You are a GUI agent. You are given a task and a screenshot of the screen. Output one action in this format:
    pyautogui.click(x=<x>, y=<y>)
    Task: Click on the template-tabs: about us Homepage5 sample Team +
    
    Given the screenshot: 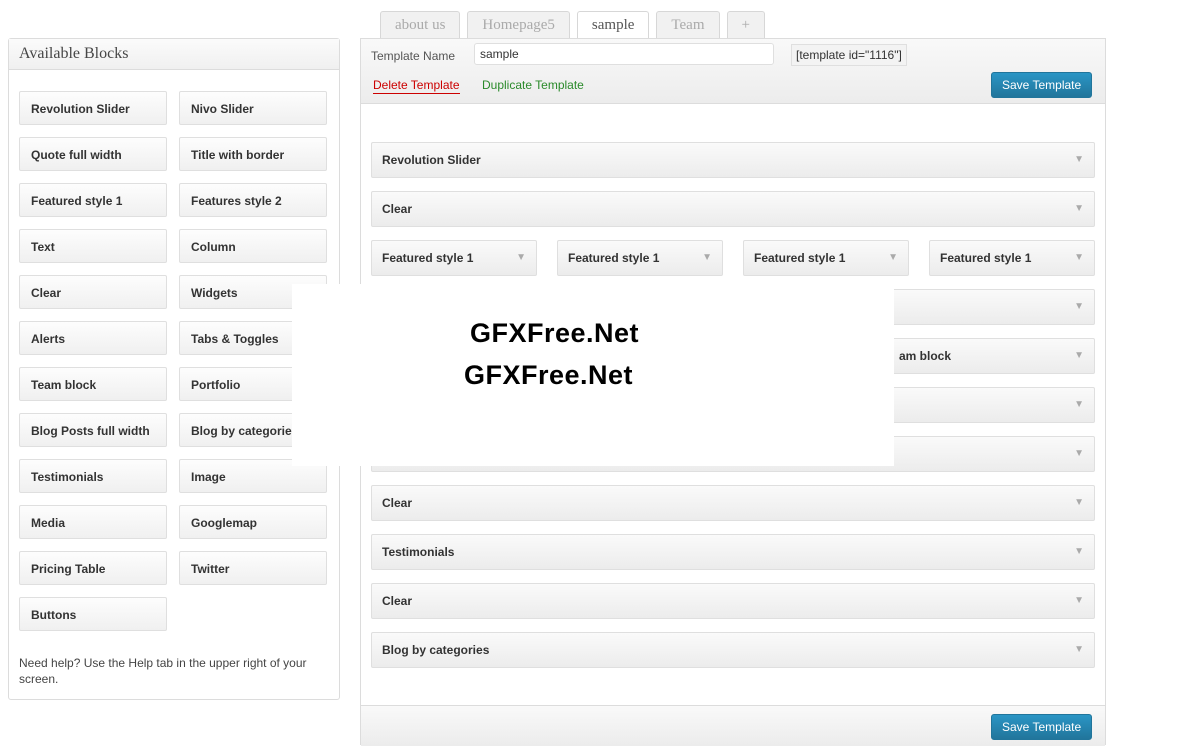 What is the action you would take?
    pyautogui.click(x=576, y=25)
    